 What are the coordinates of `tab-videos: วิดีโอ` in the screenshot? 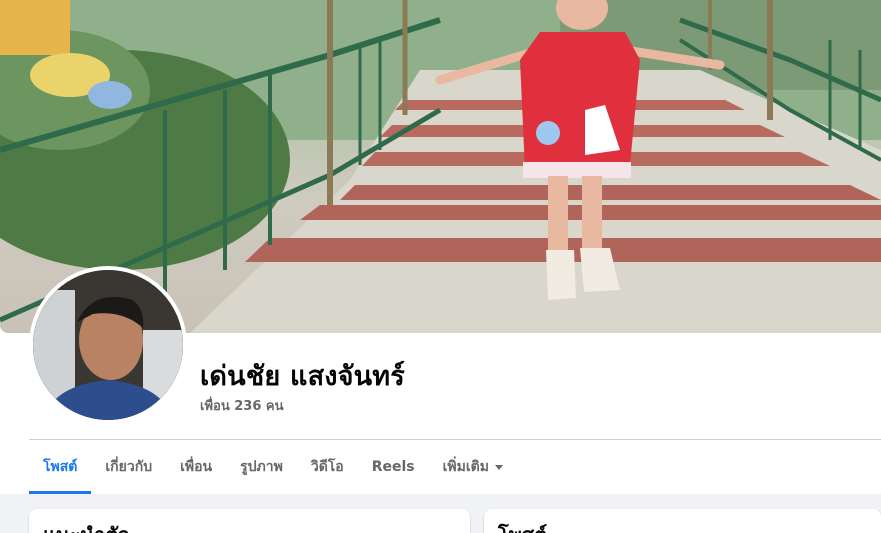 It's located at (327, 467).